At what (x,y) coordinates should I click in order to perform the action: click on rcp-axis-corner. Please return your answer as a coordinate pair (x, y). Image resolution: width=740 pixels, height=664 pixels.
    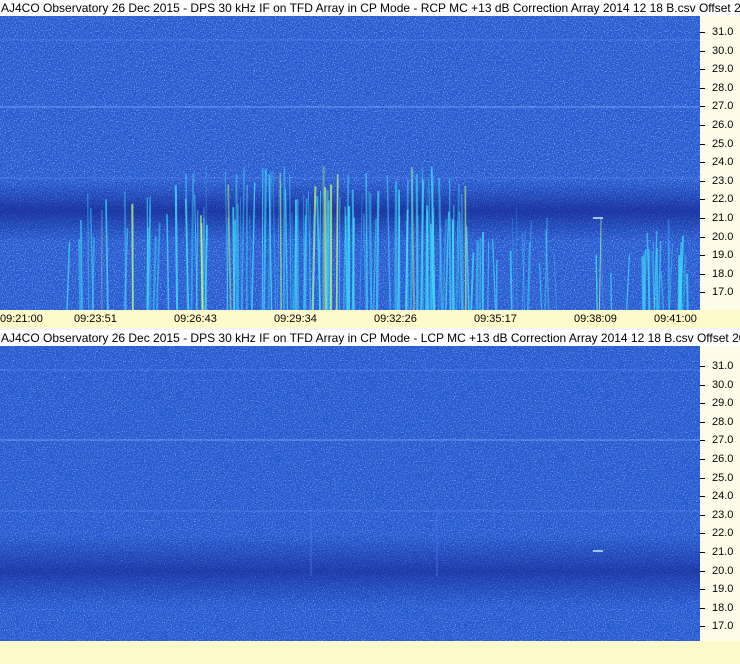
    Looking at the image, I should click on (720, 319).